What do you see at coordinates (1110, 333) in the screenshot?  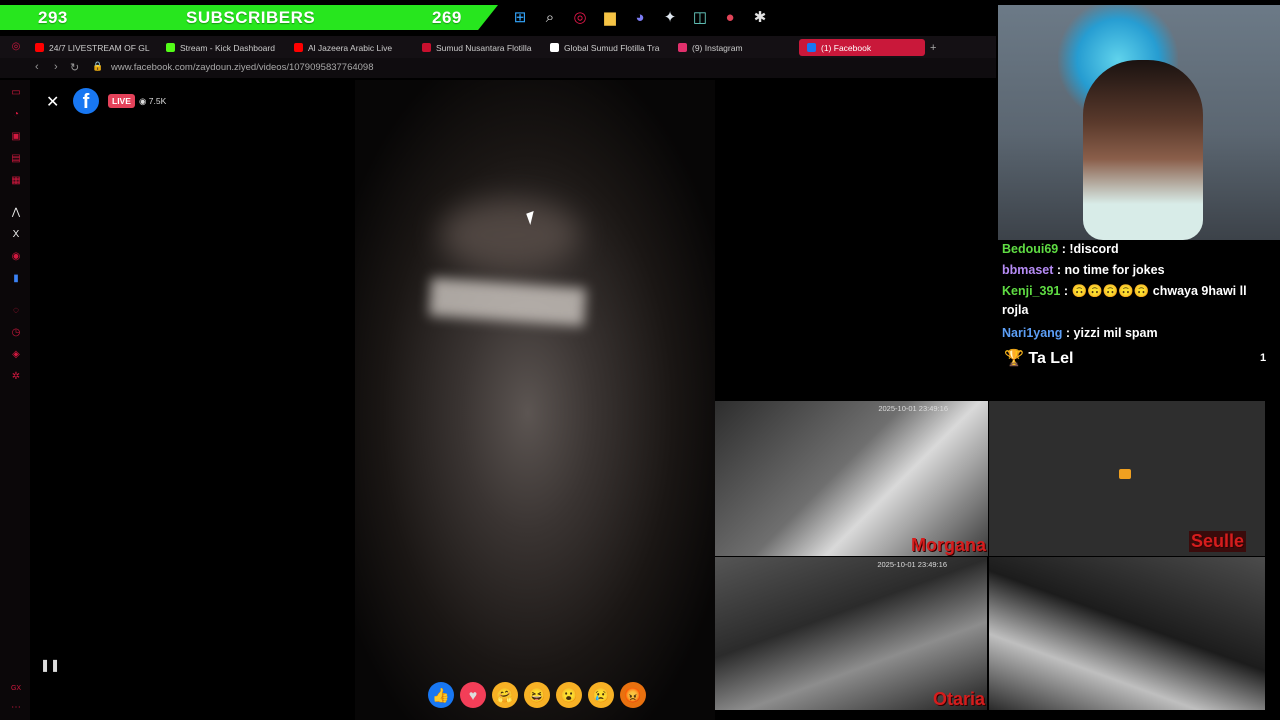 I see `chat-text: : yizzi mil spam` at bounding box center [1110, 333].